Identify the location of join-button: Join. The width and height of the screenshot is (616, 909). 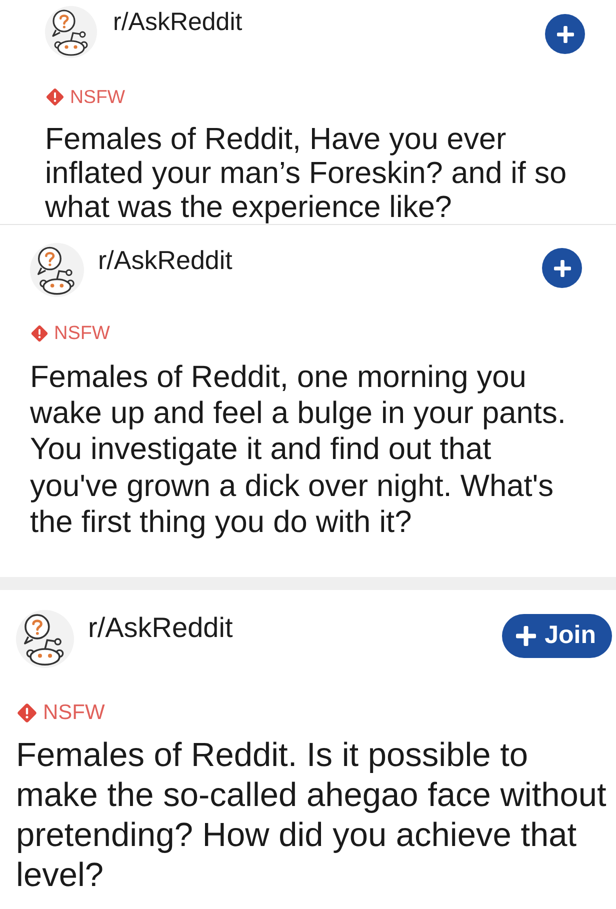
(557, 636).